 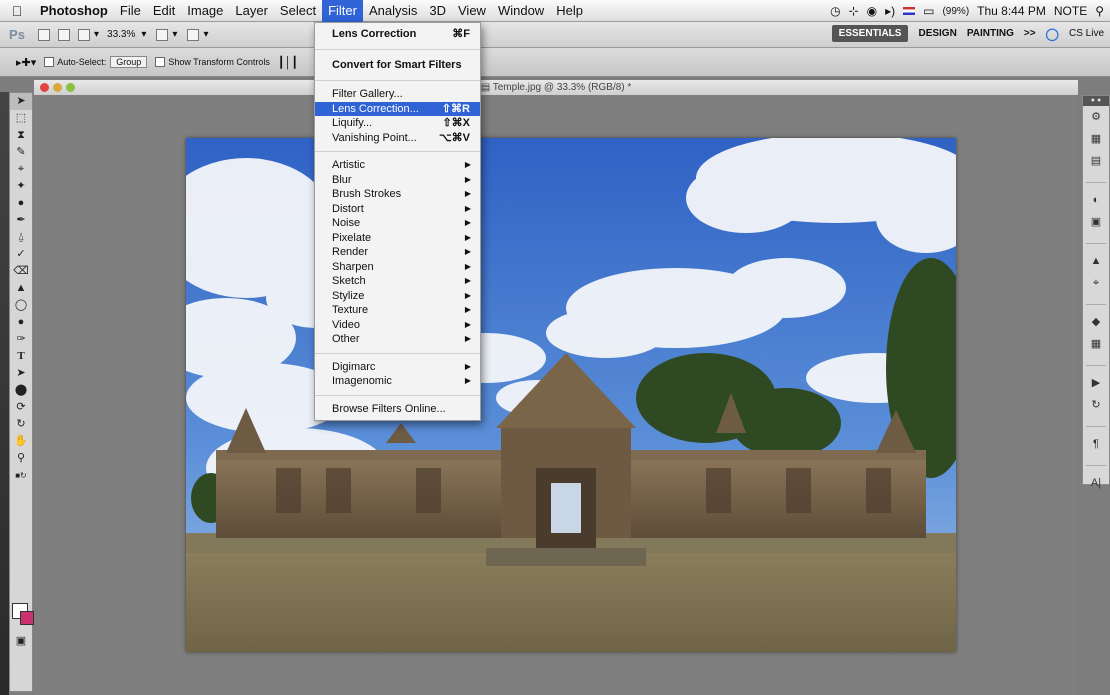 I want to click on mini-bridge-button, so click(x=64, y=34).